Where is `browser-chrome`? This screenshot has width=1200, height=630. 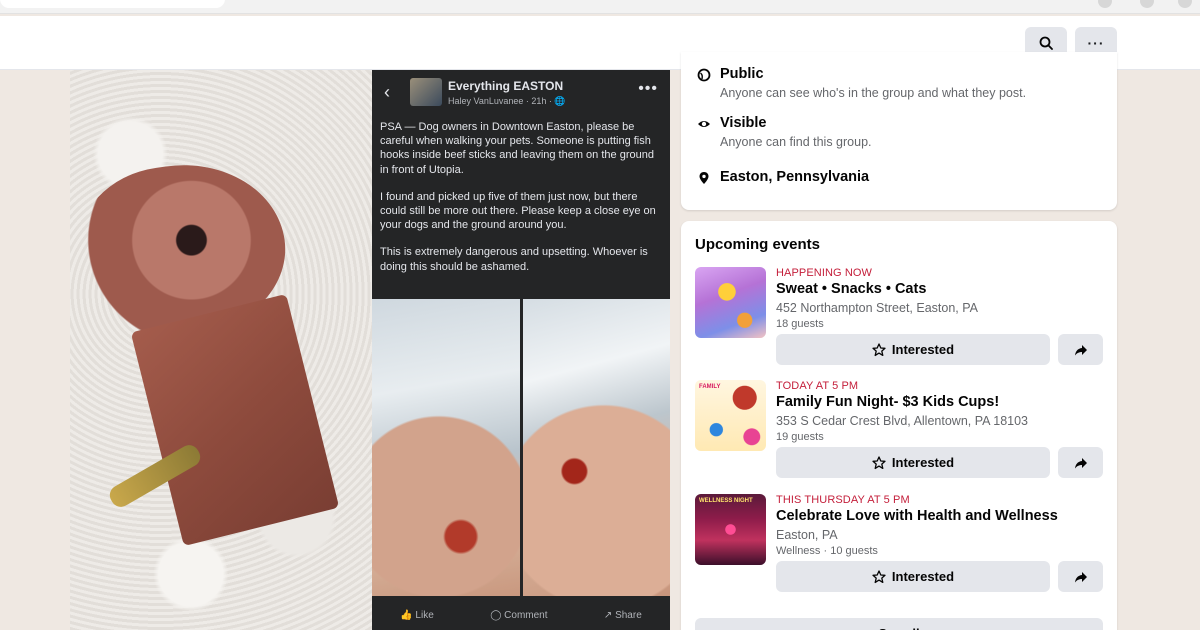
browser-chrome is located at coordinates (600, 7).